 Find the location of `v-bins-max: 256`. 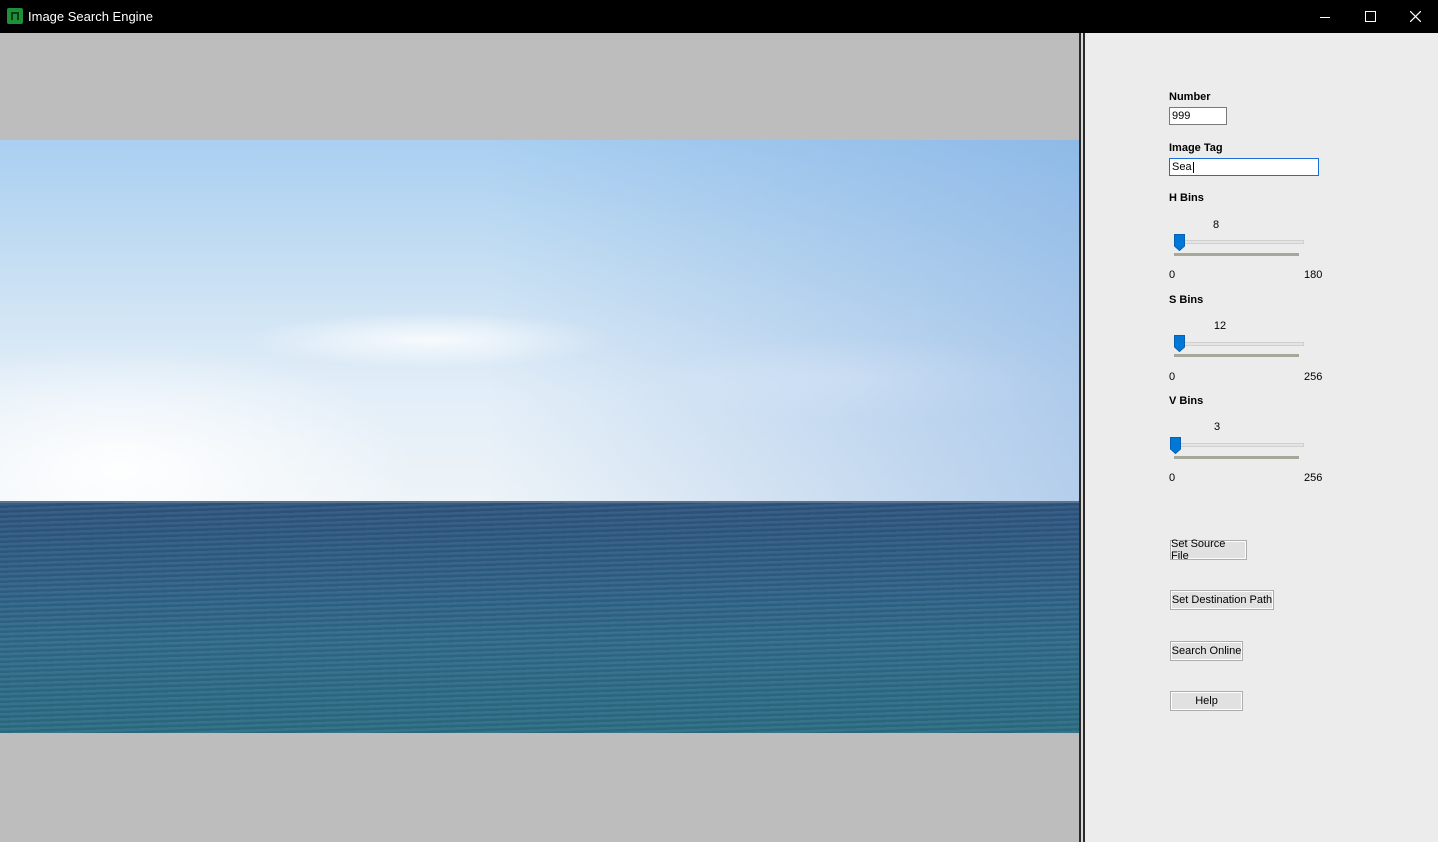

v-bins-max: 256 is located at coordinates (1313, 478).